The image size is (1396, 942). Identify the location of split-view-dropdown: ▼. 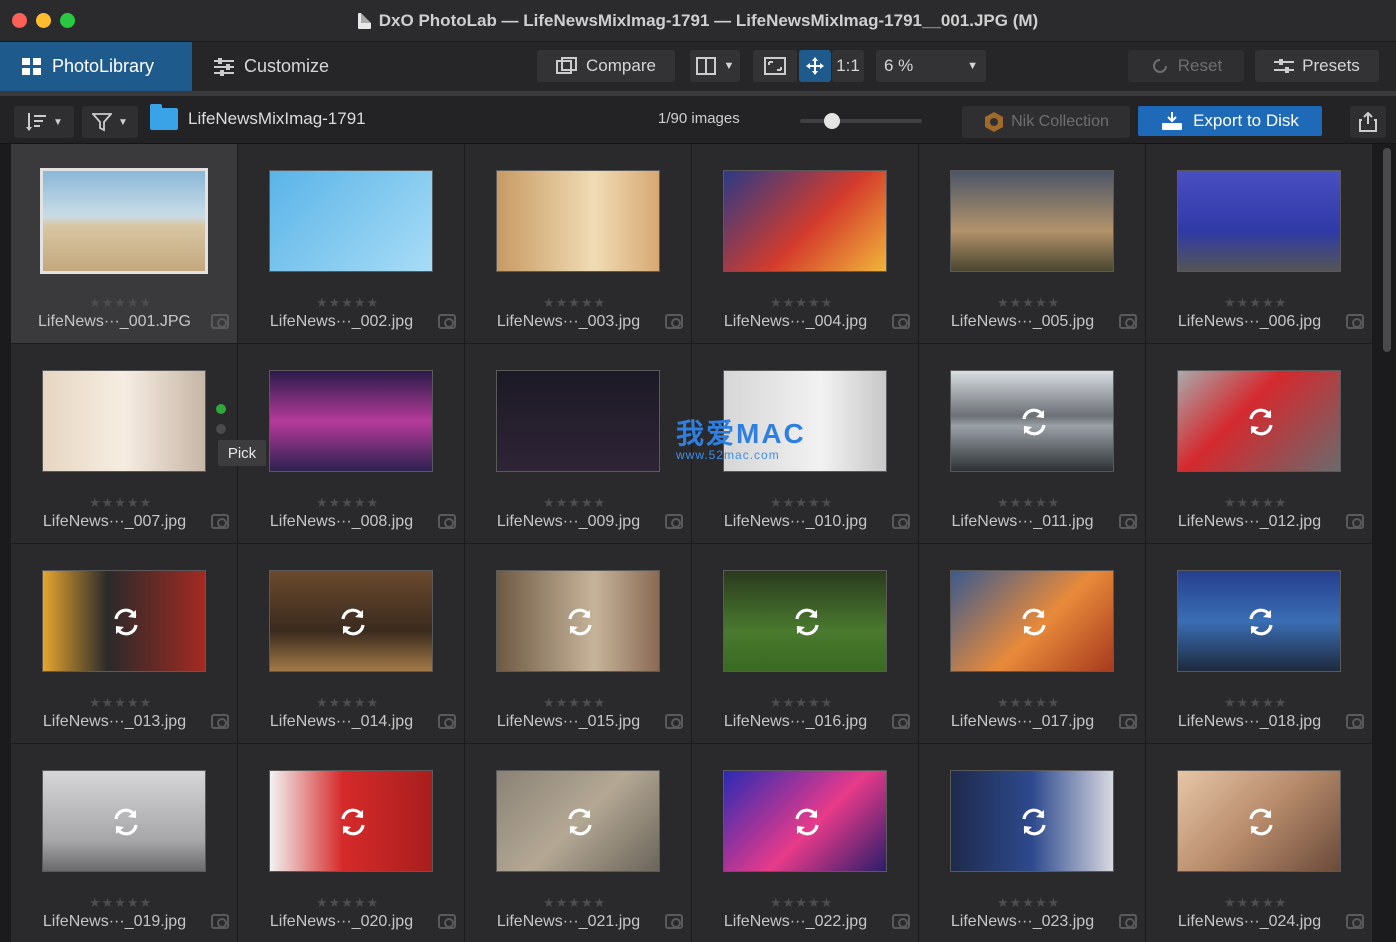
(715, 66).